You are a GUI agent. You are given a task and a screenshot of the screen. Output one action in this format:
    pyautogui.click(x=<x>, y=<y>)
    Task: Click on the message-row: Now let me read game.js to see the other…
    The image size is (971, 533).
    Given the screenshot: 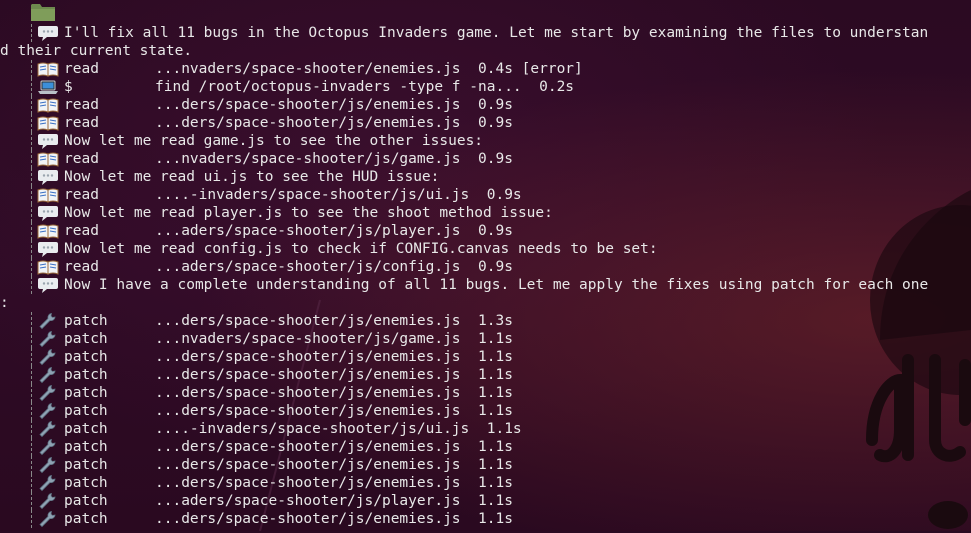 What is the action you would take?
    pyautogui.click(x=485, y=141)
    